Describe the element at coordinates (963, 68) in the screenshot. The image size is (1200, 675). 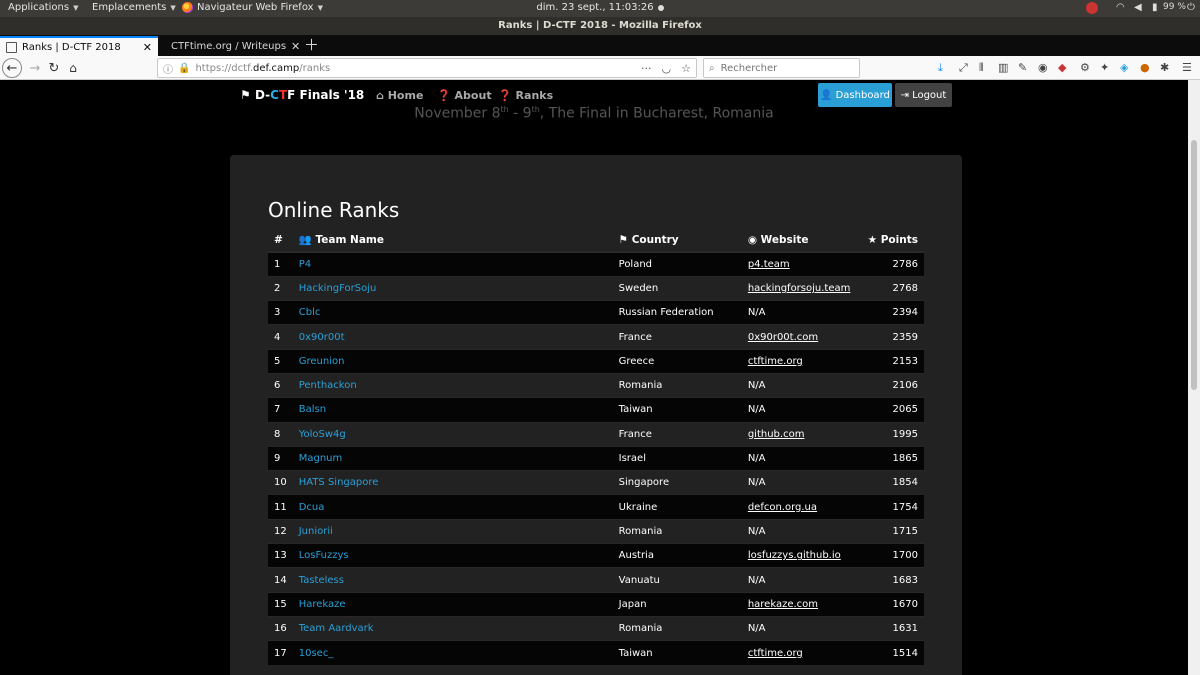
I see `screenshot-icon: ⤢` at that location.